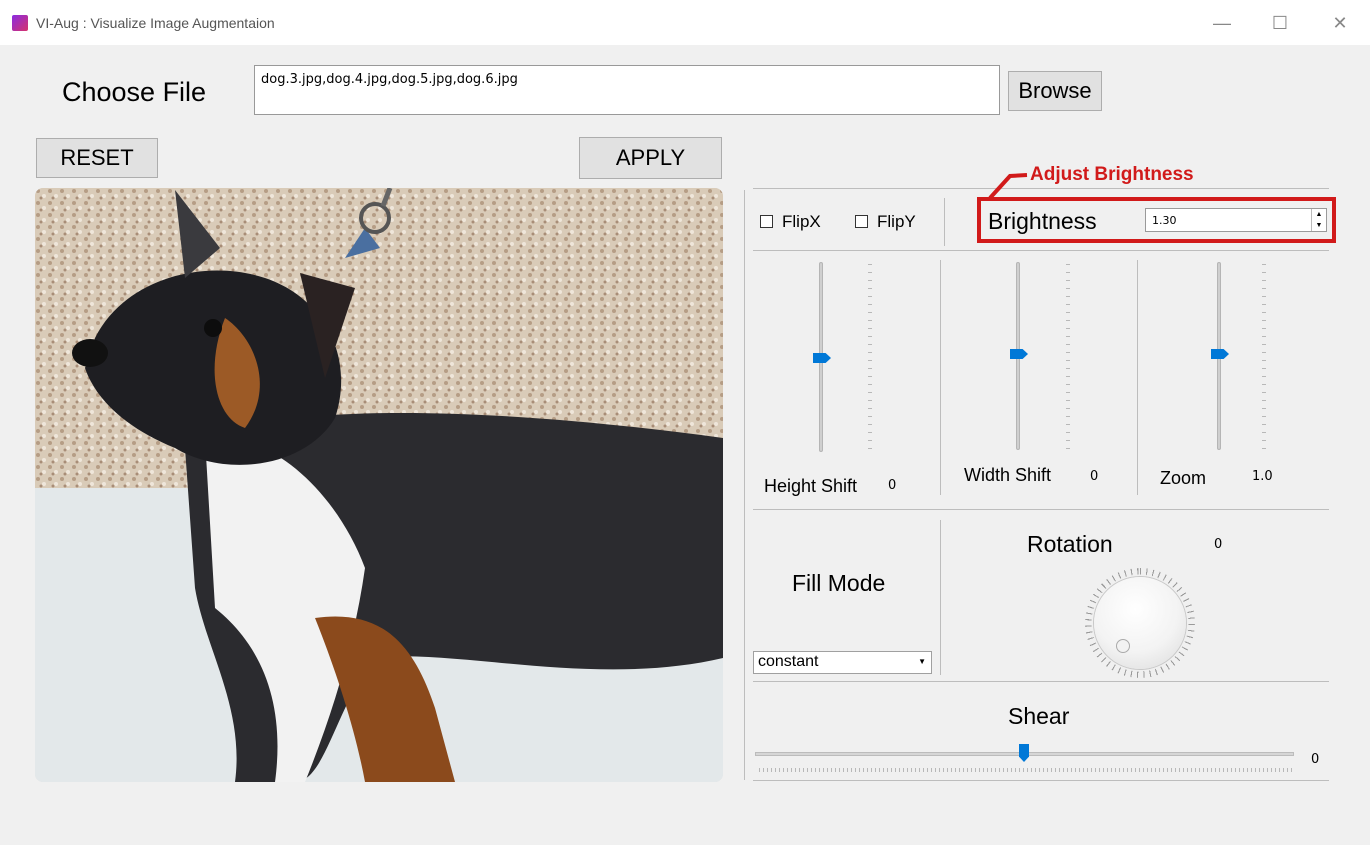 The width and height of the screenshot is (1370, 845). Describe the element at coordinates (1055, 91) in the screenshot. I see `browse-button: Browse` at that location.